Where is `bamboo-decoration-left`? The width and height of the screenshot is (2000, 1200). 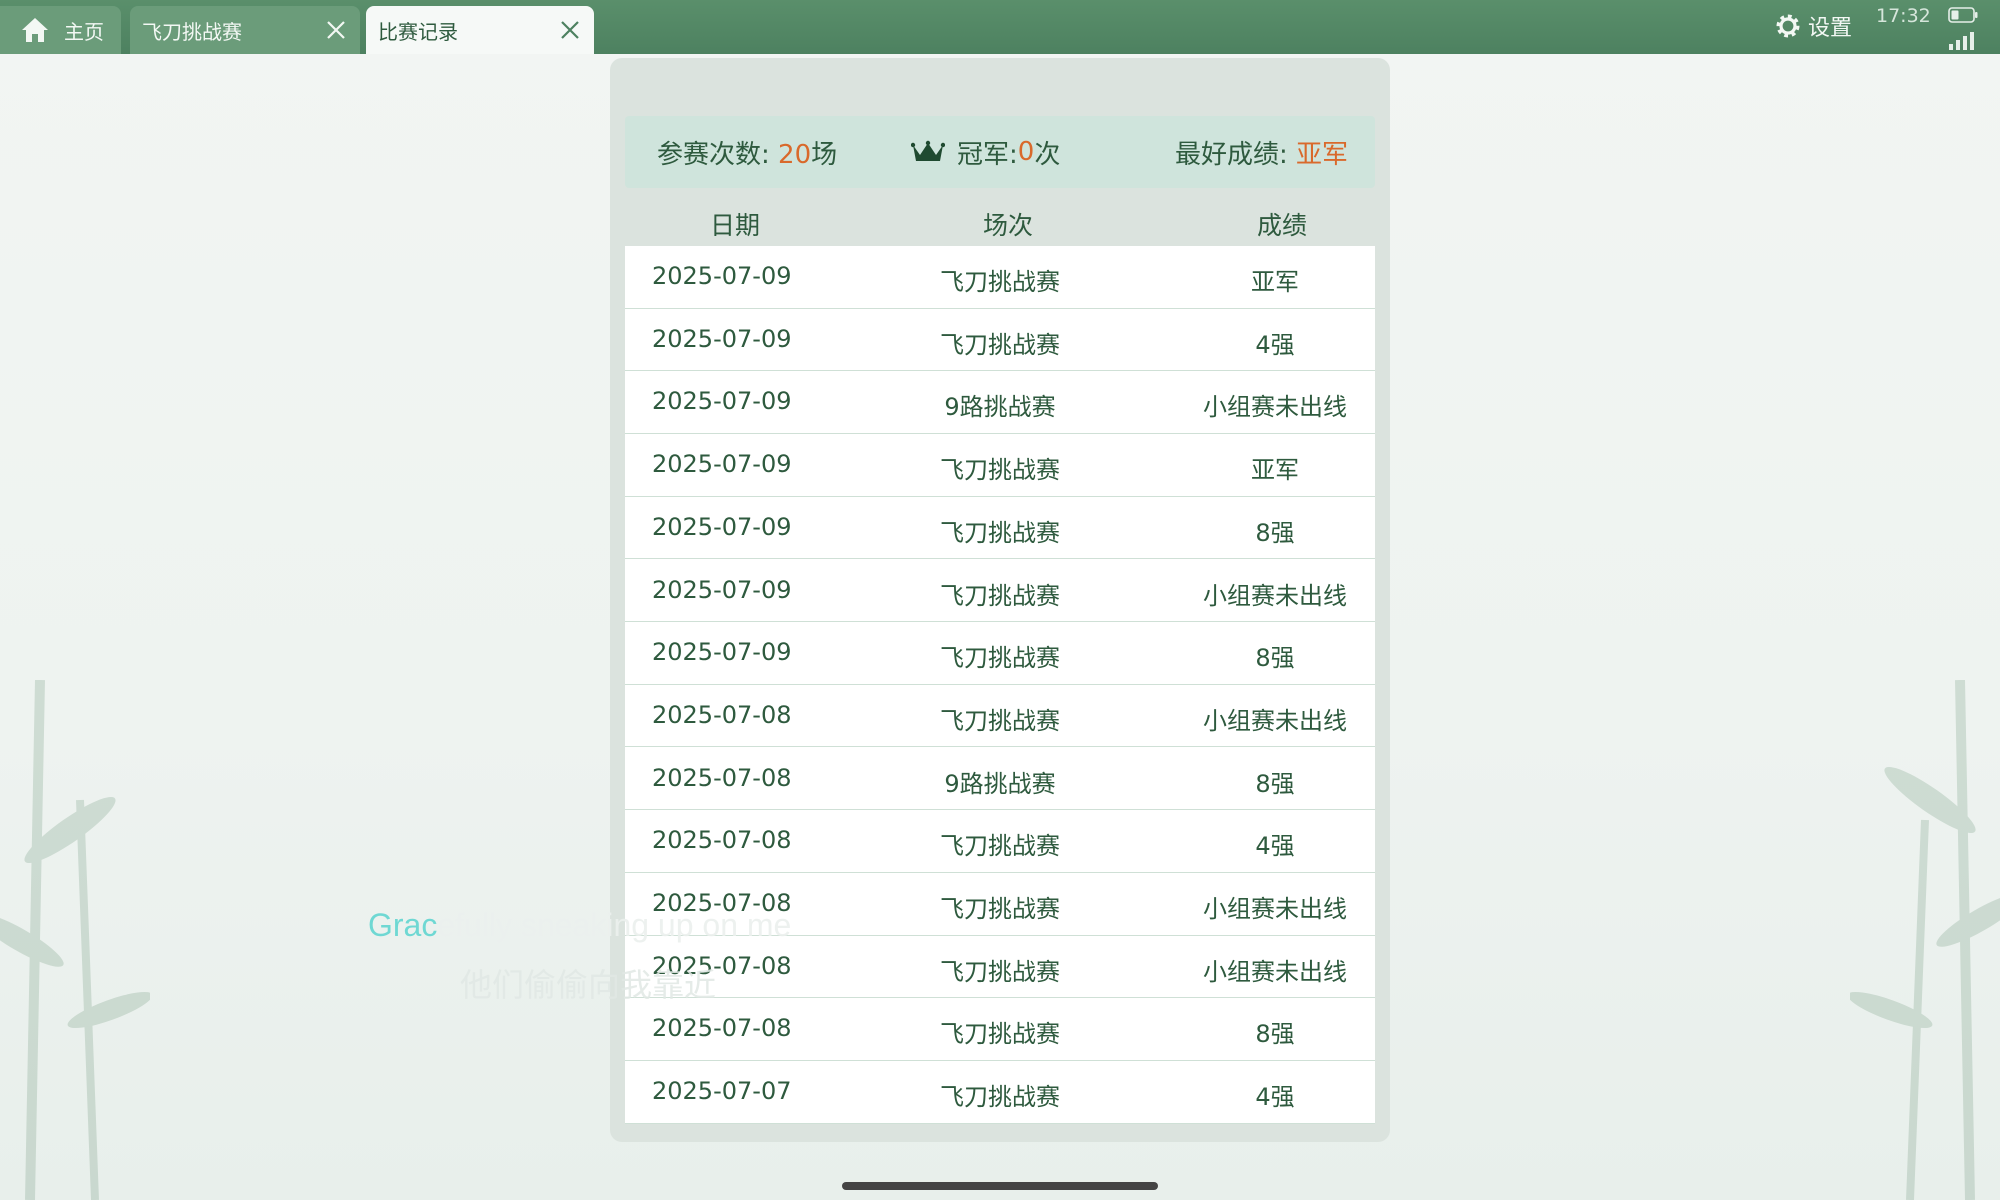
bamboo-decoration-left is located at coordinates (75, 940).